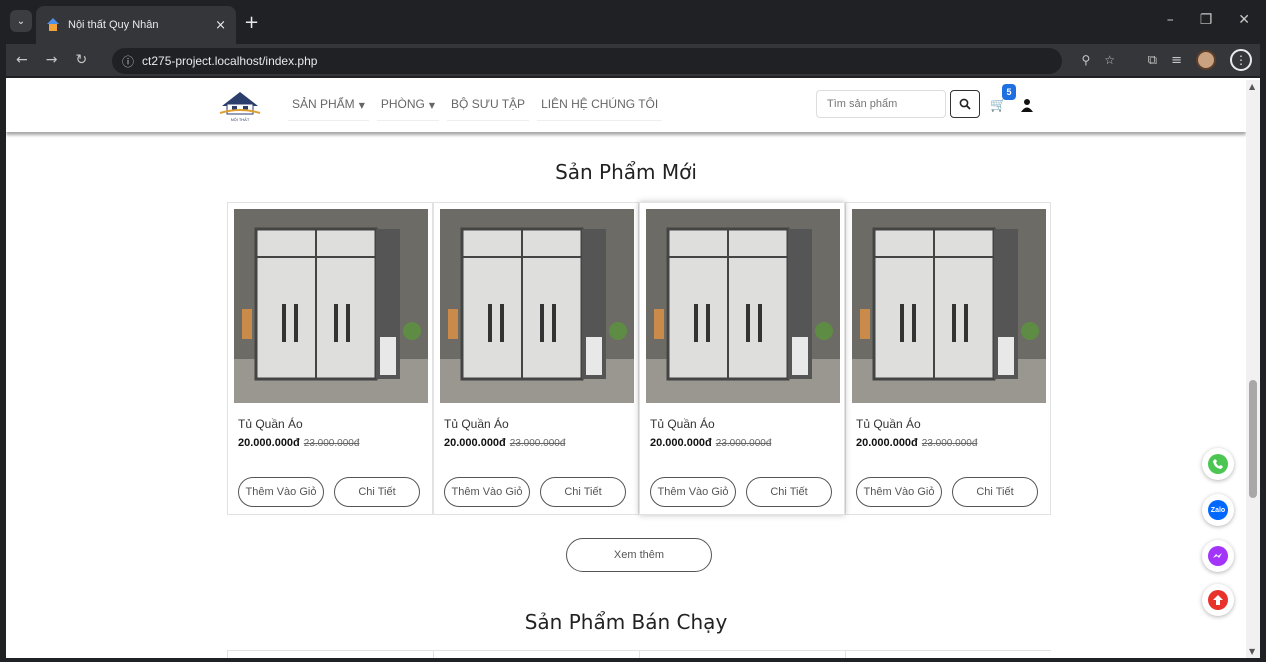  Describe the element at coordinates (1252, 86) in the screenshot. I see `scroll-up-icon: ▲` at that location.